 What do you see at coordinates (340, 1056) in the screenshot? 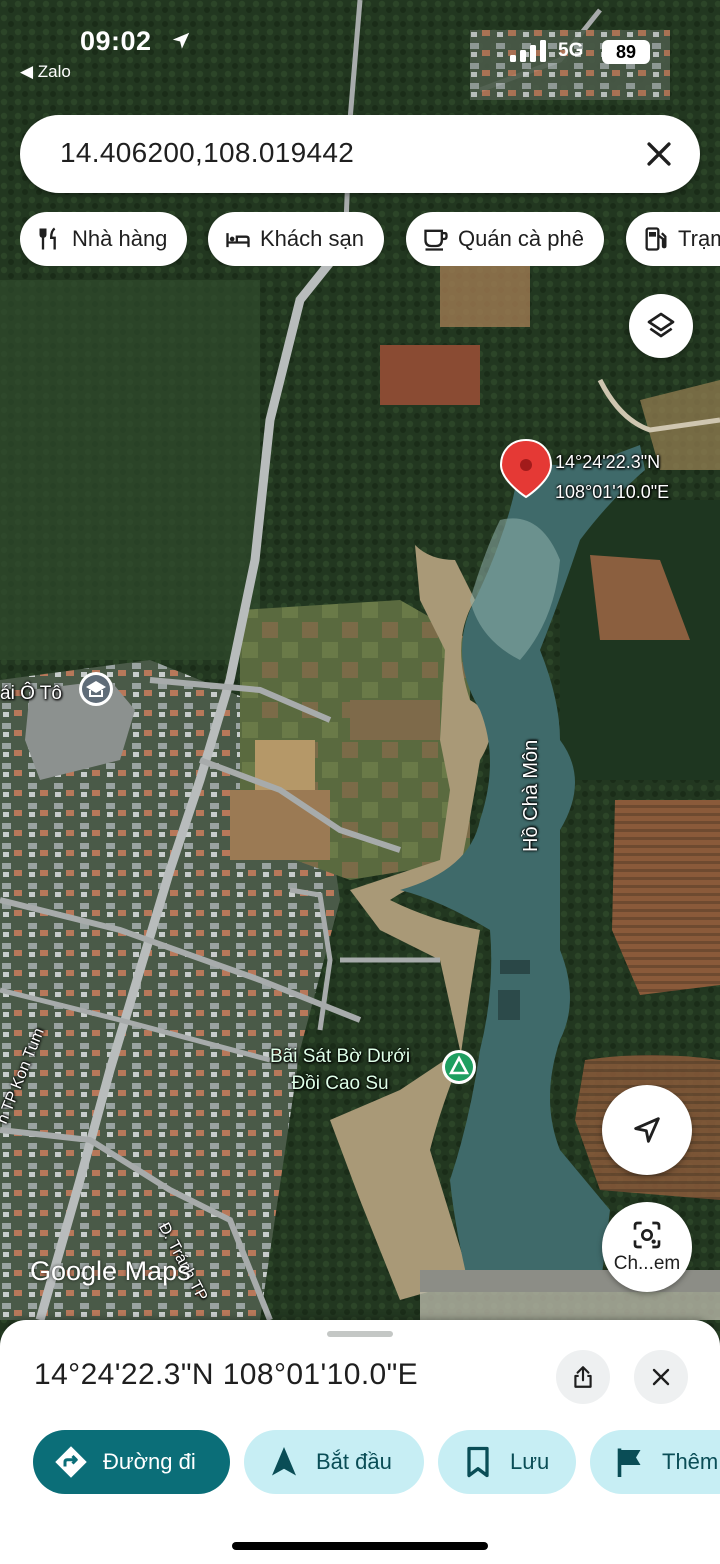
I see `park-label-line1: Bãi Sát Bờ Dưới` at bounding box center [340, 1056].